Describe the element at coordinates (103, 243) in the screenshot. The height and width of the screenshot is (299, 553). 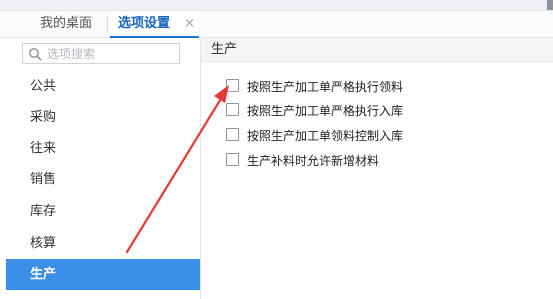
I see `sidebar-item-accounting: 核算` at that location.